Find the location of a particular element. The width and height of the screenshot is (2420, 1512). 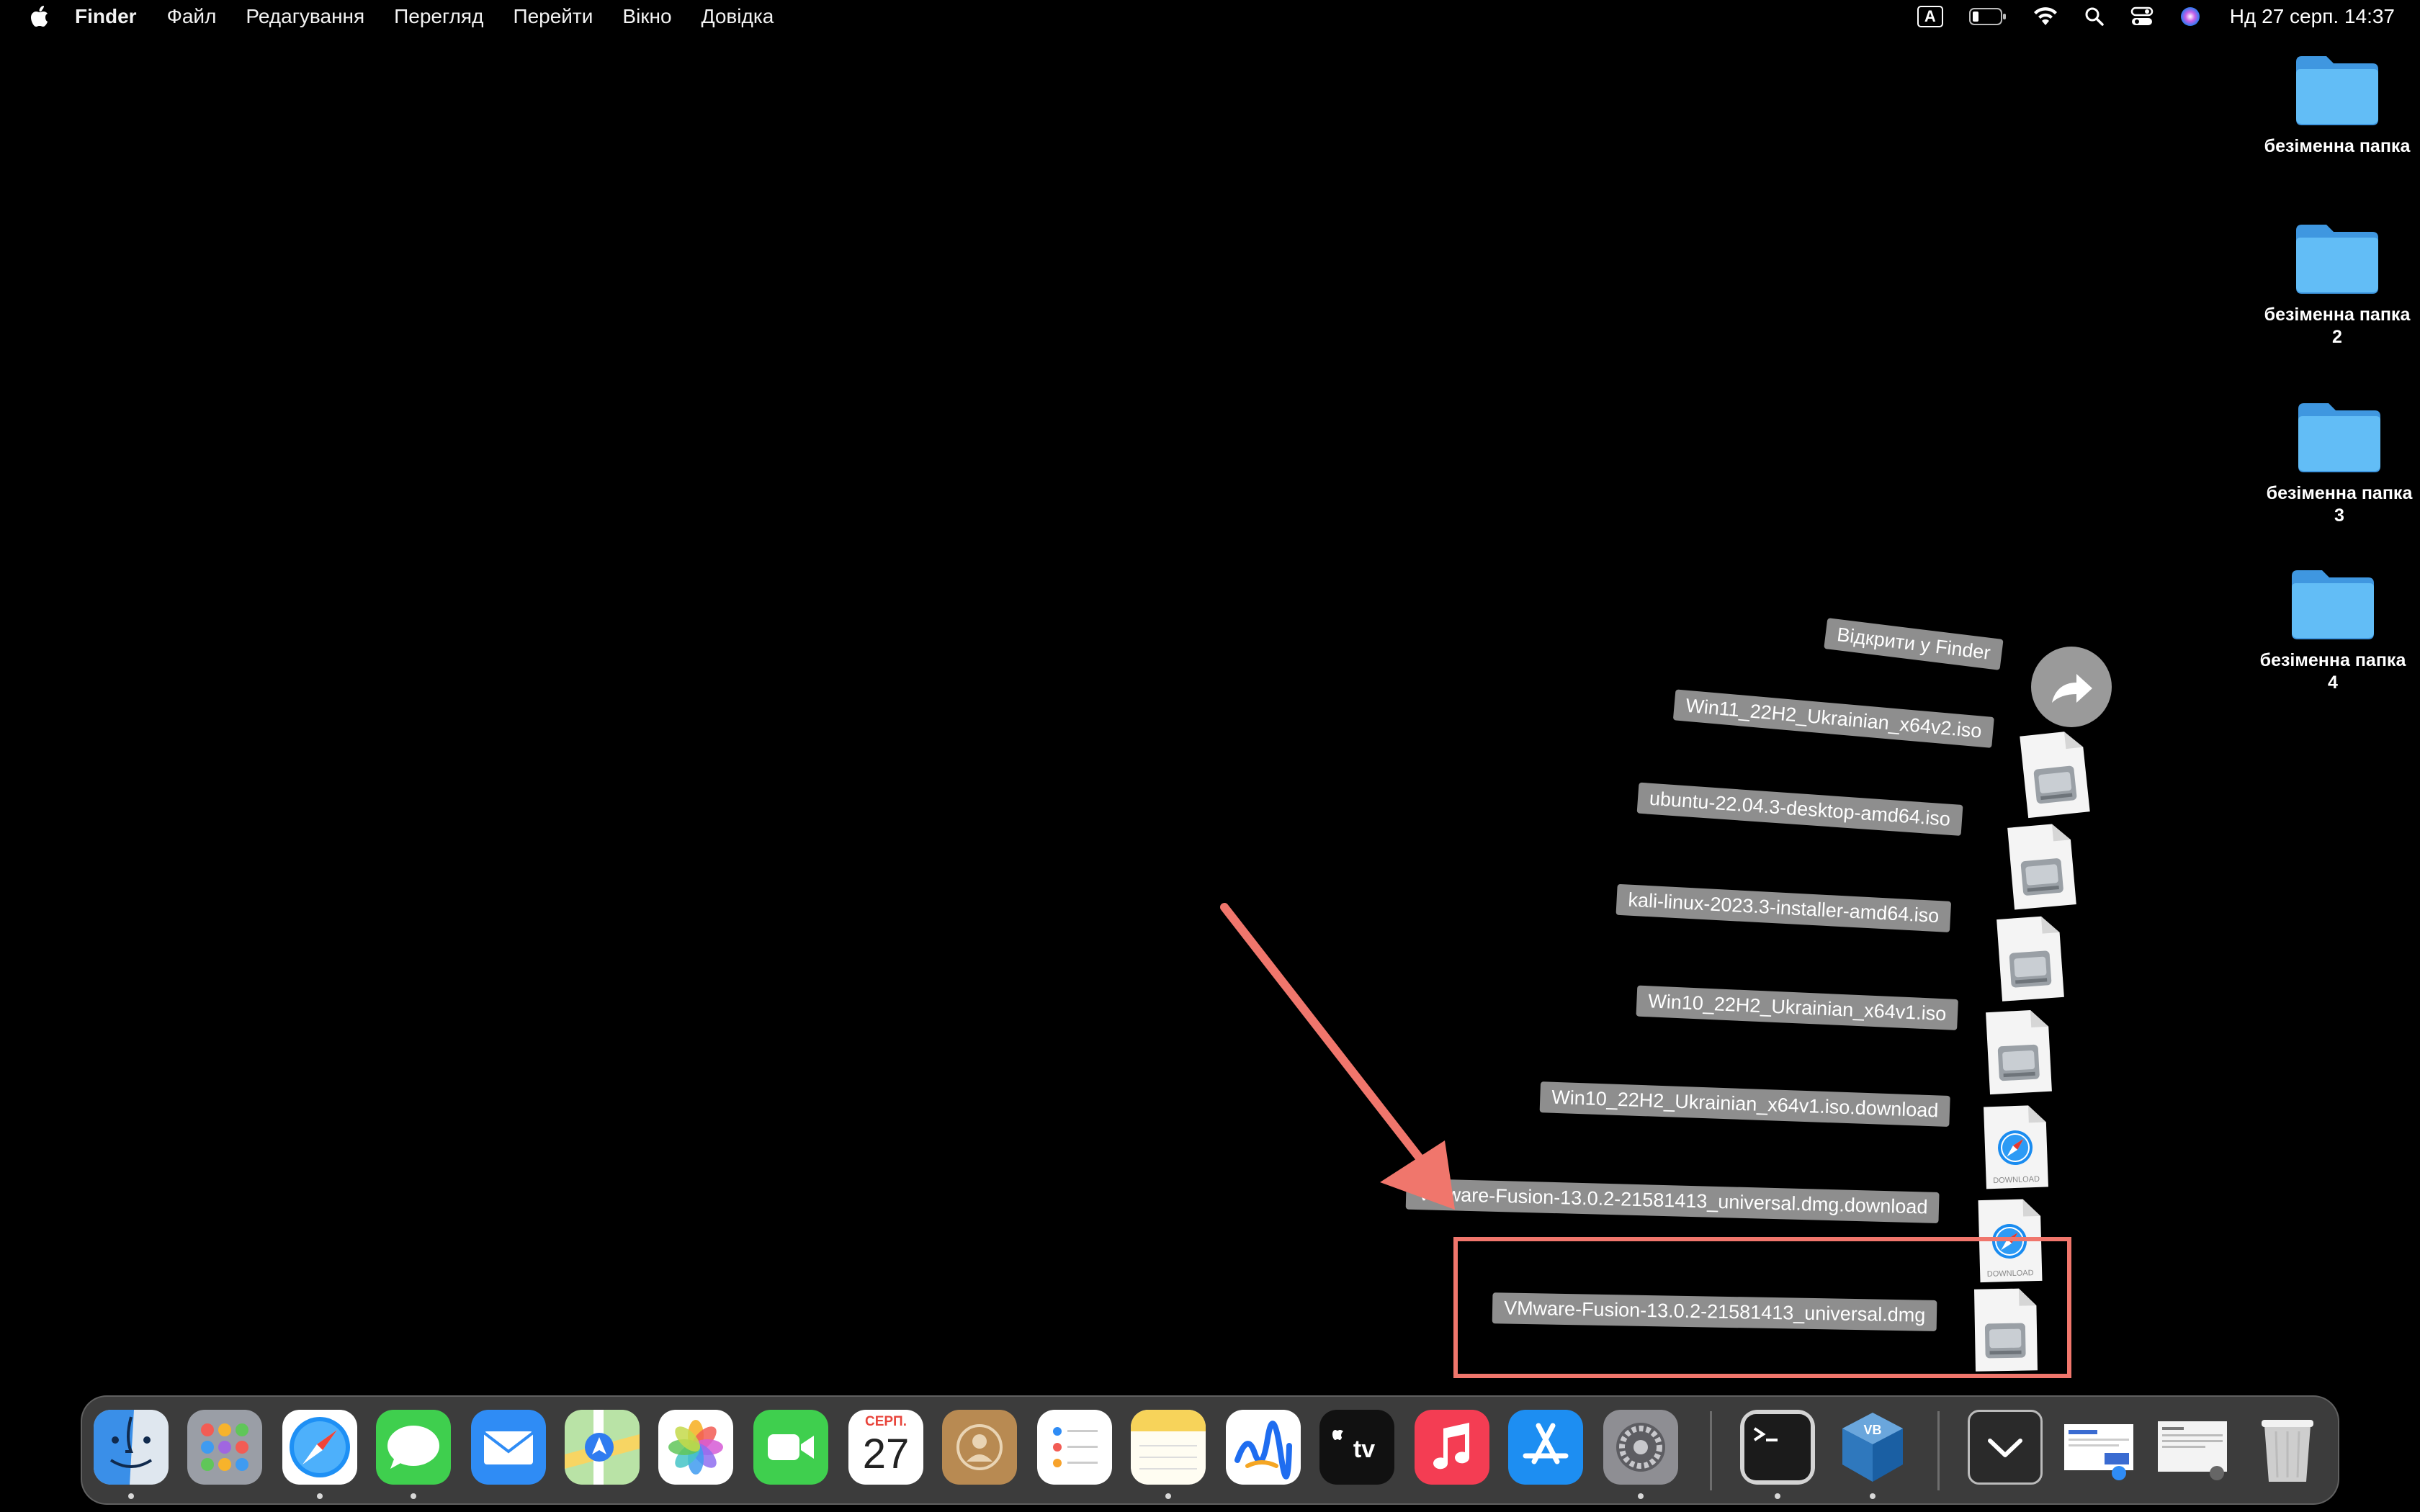

dock-system-settings-icon is located at coordinates (1640, 1447).